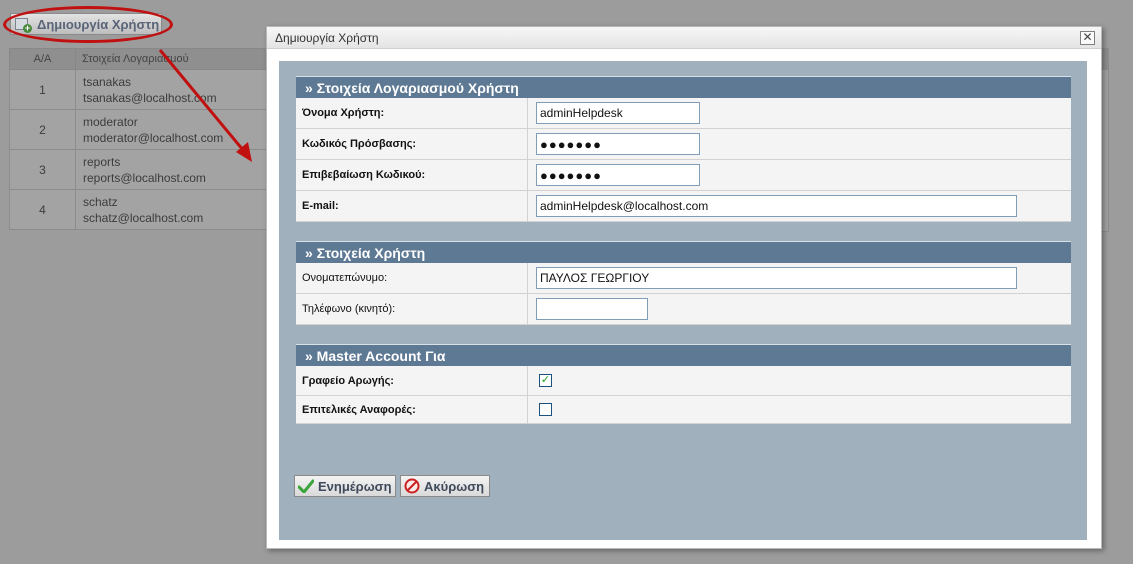 The image size is (1133, 564). I want to click on row-account: reports reports@localhost.com, so click(171, 169).